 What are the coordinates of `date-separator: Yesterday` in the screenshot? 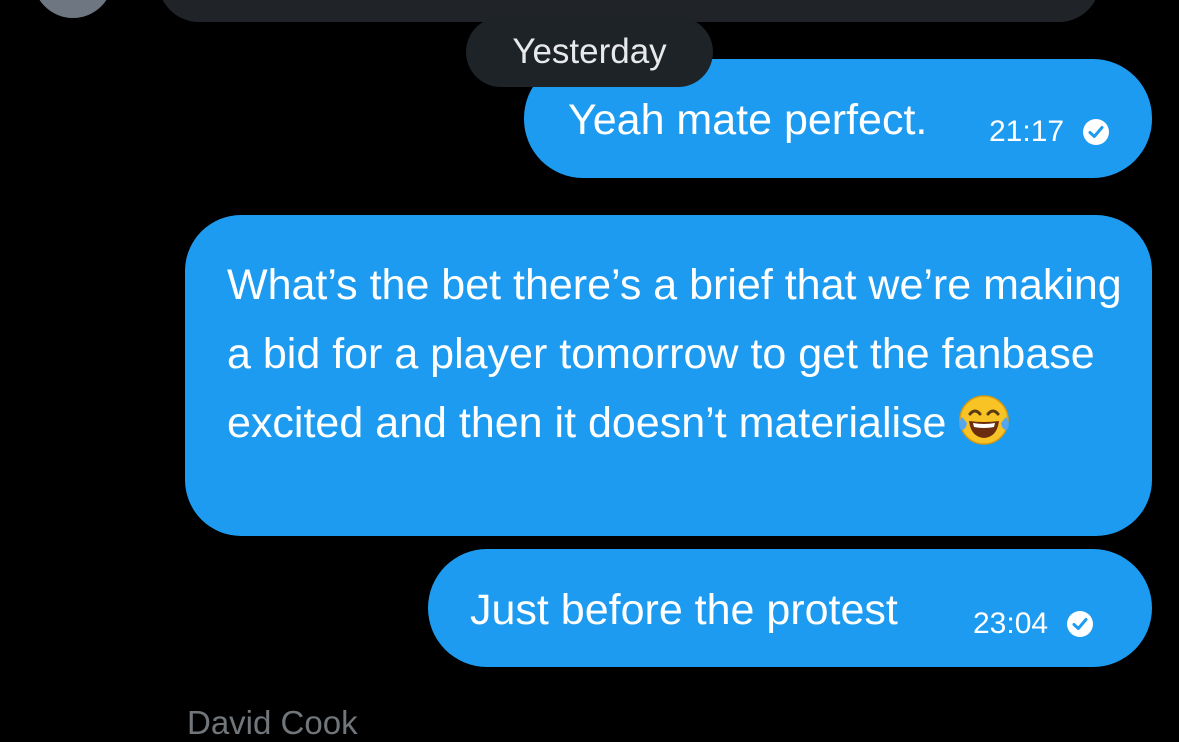 It's located at (589, 52).